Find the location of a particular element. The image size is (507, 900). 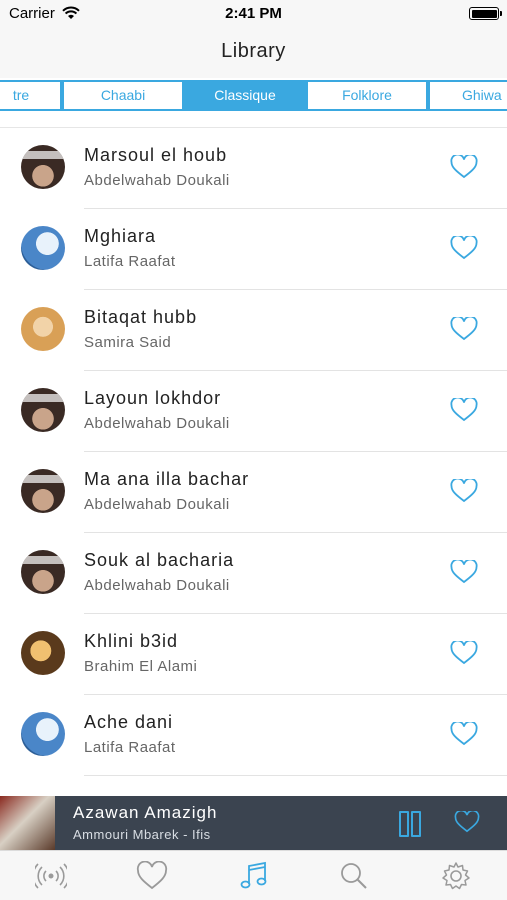

search-icon is located at coordinates (354, 876).